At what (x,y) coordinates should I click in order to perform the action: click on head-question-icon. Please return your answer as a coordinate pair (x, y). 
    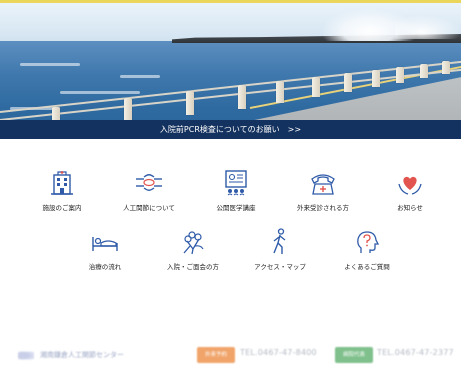
    Looking at the image, I should click on (368, 242).